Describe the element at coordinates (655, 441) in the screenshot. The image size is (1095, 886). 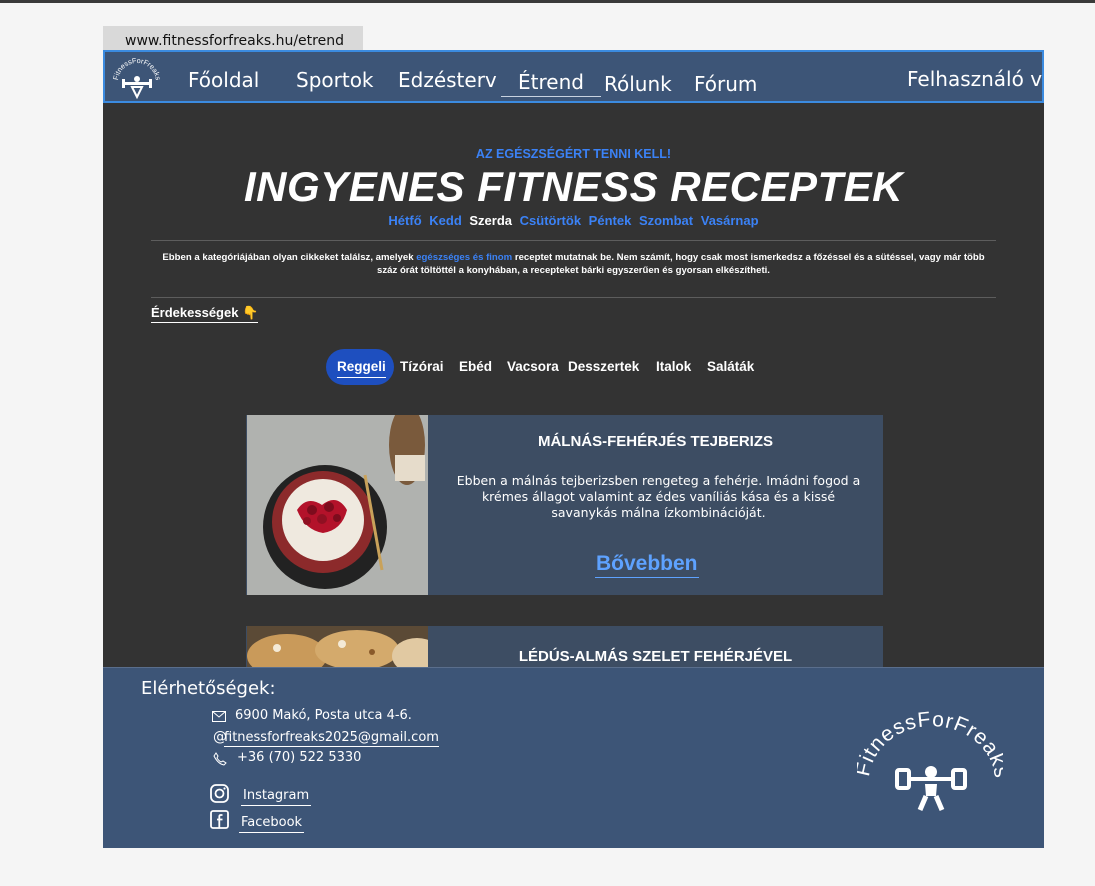
I see `recipe-title: MÁLNÁS-FEHÉRJÉS TEJBERIZS` at that location.